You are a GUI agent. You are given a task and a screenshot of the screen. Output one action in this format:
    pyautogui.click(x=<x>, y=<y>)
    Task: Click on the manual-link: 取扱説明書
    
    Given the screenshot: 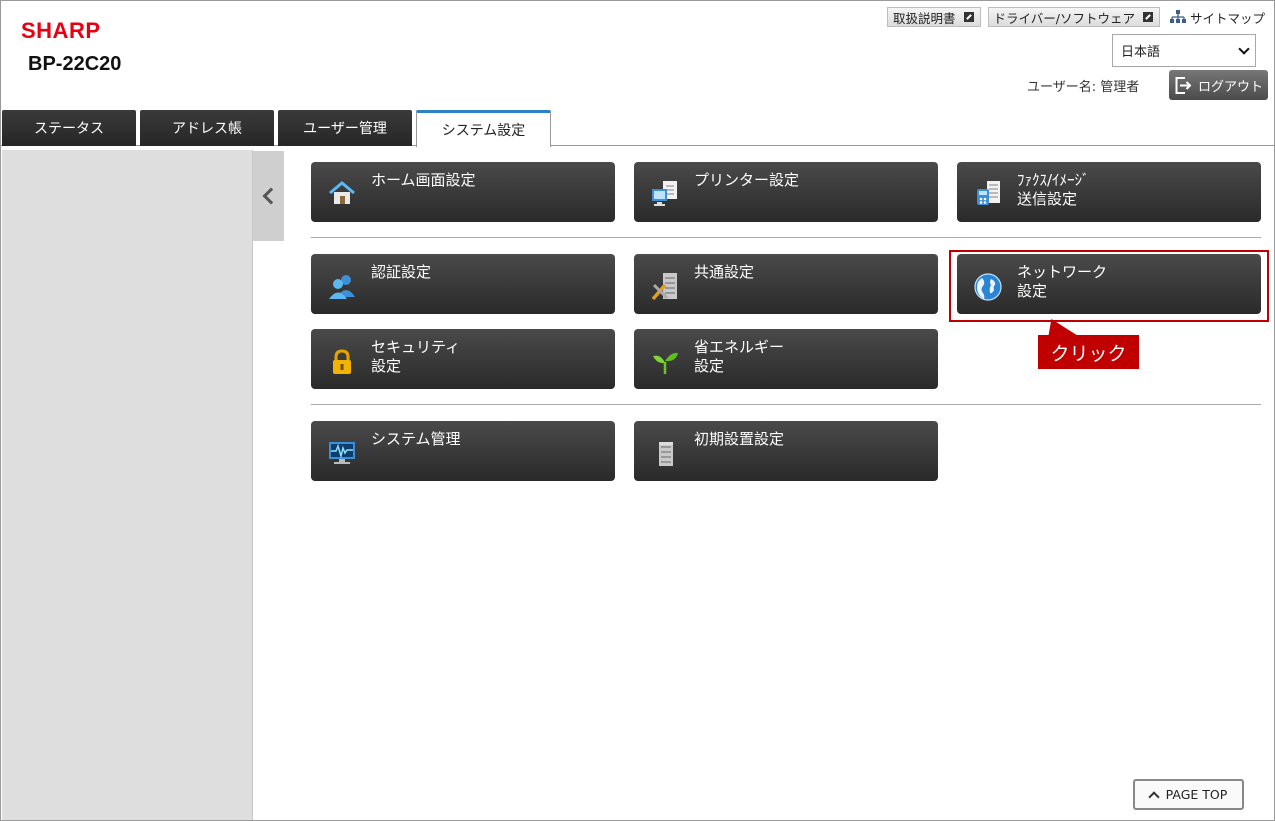 What is the action you would take?
    pyautogui.click(x=934, y=17)
    